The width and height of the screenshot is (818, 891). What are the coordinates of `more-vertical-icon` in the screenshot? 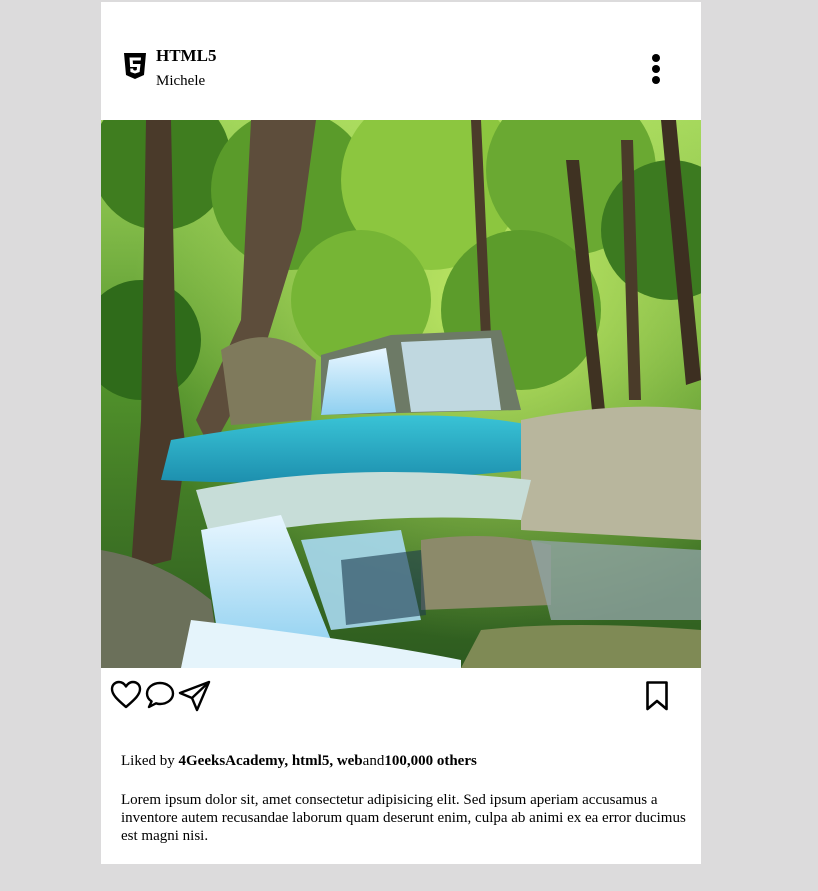 It's located at (656, 69).